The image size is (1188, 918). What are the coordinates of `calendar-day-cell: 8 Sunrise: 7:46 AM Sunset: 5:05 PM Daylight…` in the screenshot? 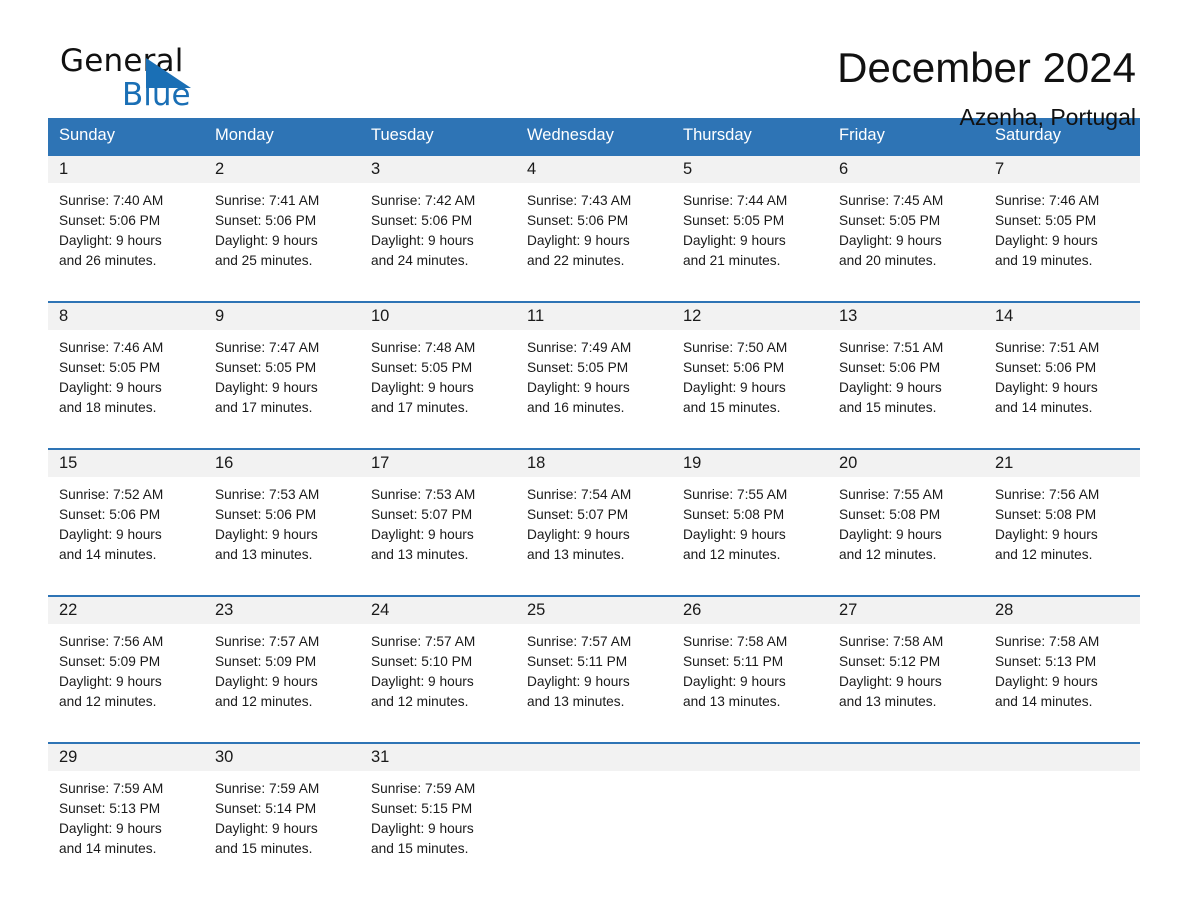 It's located at (126, 364).